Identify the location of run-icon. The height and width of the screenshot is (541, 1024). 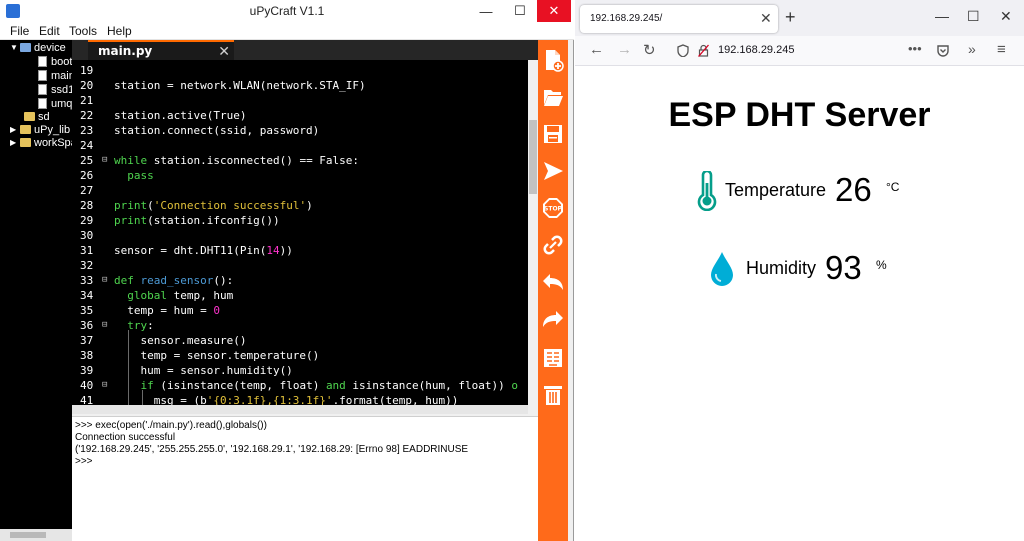
(553, 171).